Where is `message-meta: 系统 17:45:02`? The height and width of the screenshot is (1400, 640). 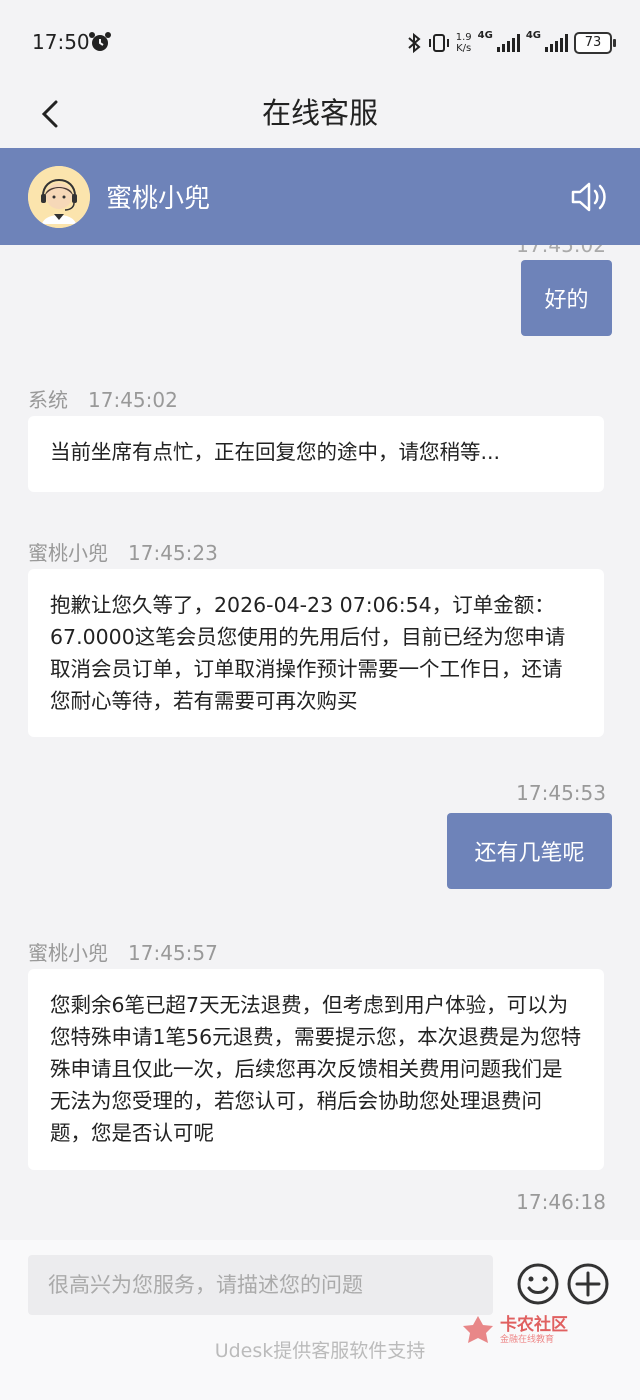 message-meta: 系统 17:45:02 is located at coordinates (103, 398).